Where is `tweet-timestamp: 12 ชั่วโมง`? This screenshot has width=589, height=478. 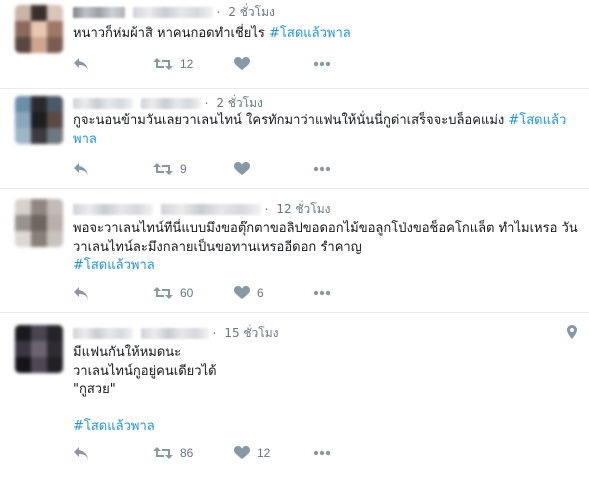 tweet-timestamp: 12 ชั่วโมง is located at coordinates (303, 209).